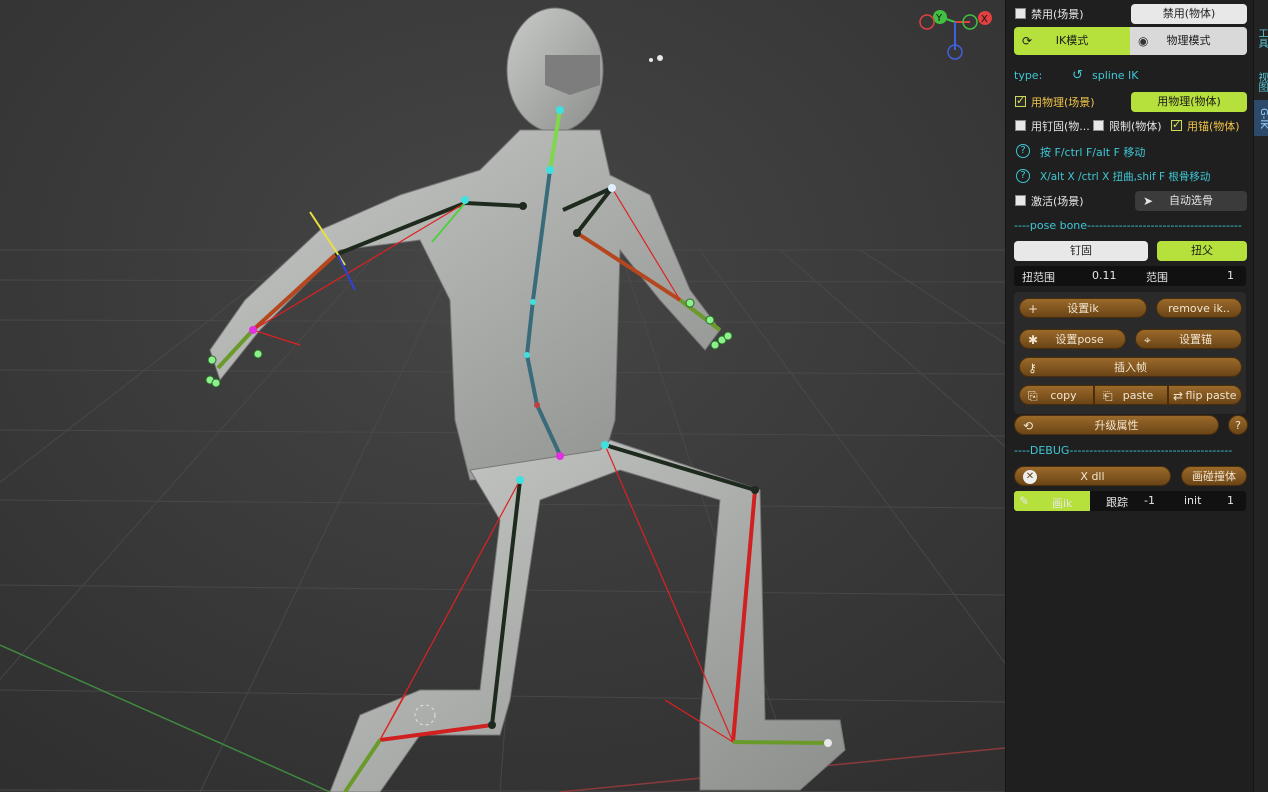  I want to click on auto-select-bone-label: 自动选骨, so click(1191, 200).